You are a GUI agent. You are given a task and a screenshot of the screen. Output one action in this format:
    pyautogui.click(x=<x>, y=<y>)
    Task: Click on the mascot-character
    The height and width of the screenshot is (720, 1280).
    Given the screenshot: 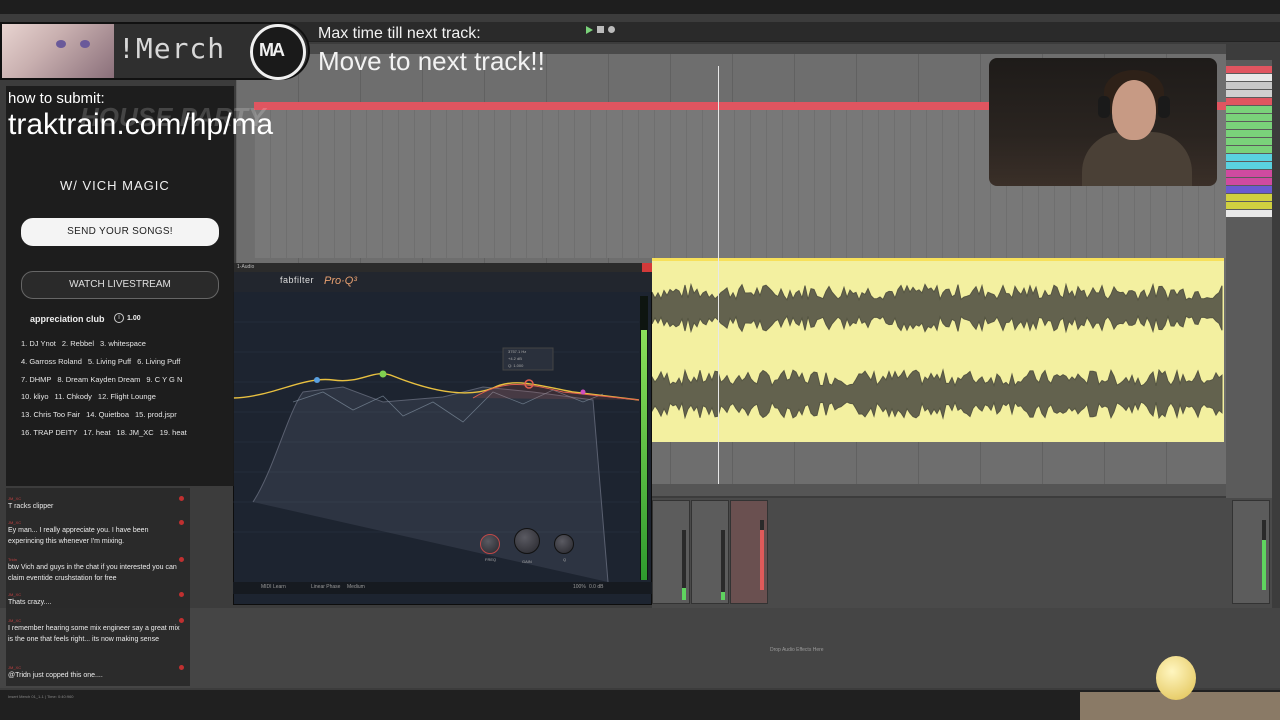 What is the action you would take?
    pyautogui.click(x=1176, y=678)
    